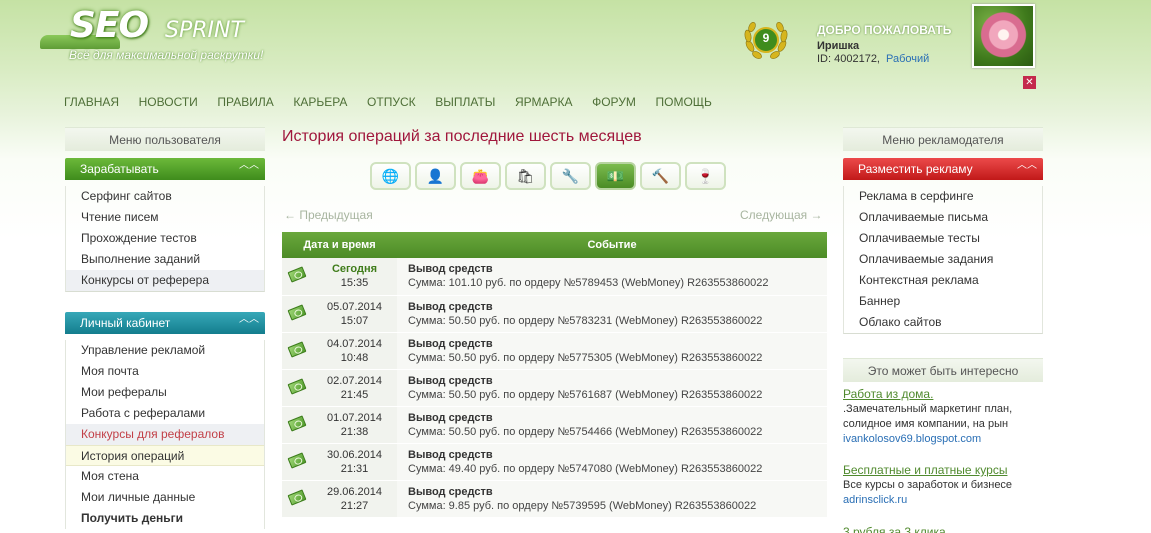 The width and height of the screenshot is (1151, 533). I want to click on ad-url-link: adrinsclick.ru, so click(943, 500).